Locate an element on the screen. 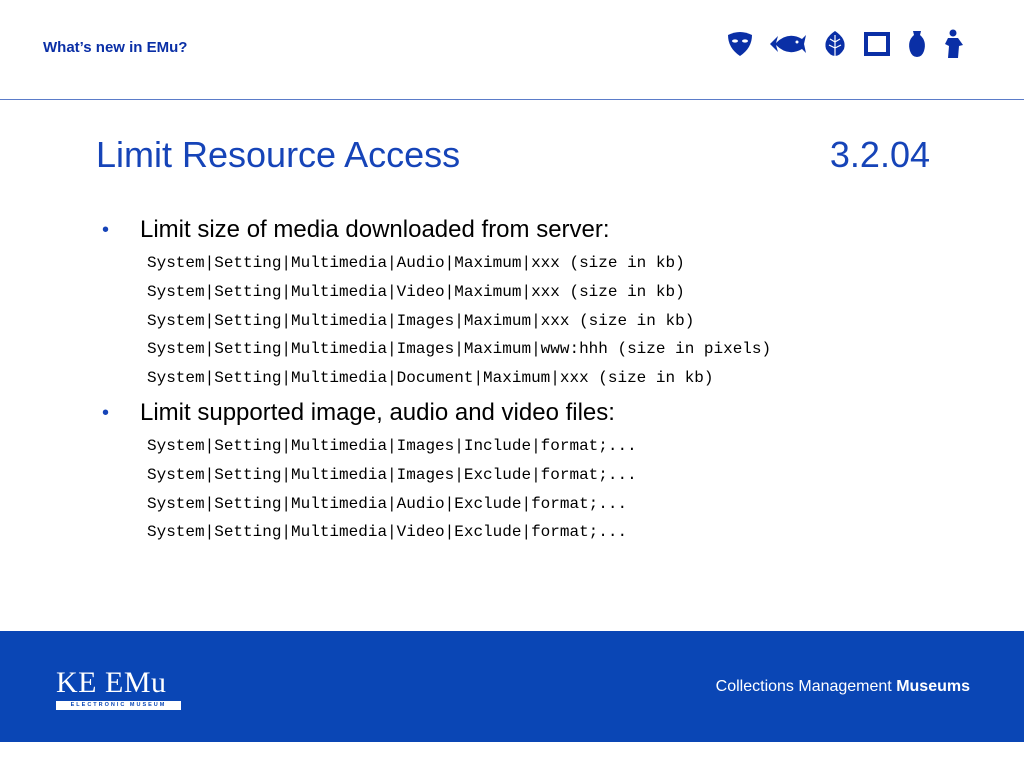  frame-icon is located at coordinates (877, 44).